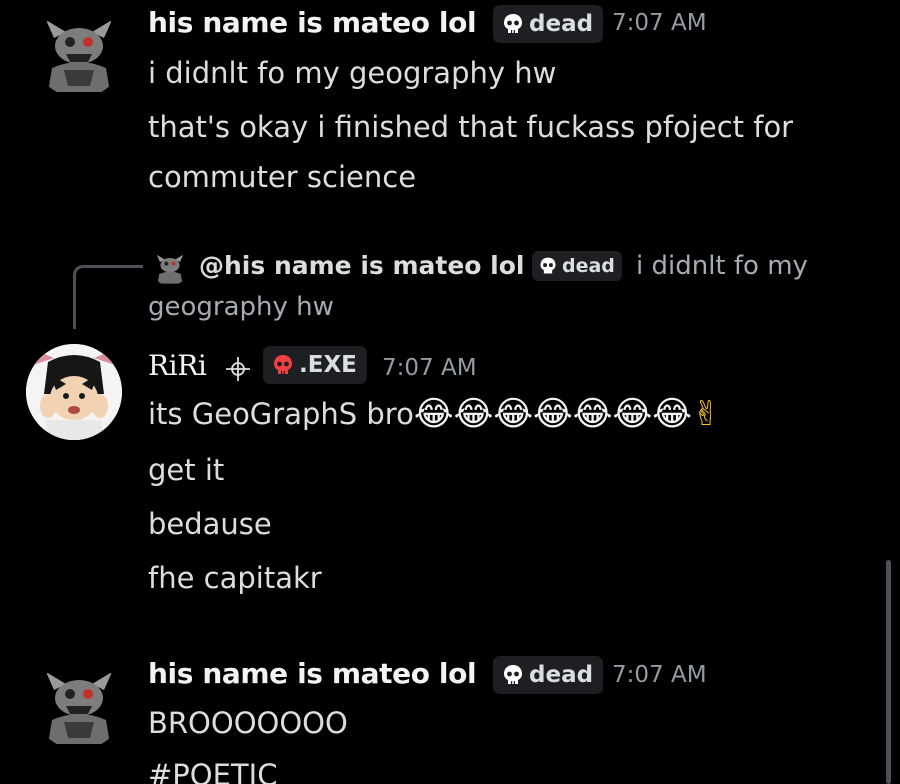 Image resolution: width=900 pixels, height=784 pixels. I want to click on reply-connector, so click(108, 297).